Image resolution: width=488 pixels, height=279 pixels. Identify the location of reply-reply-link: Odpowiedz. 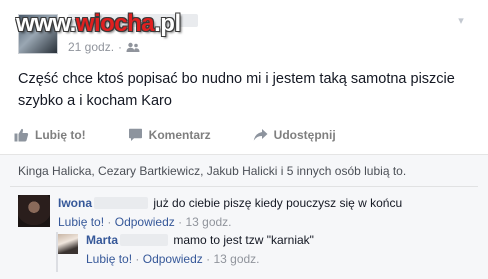
(173, 259).